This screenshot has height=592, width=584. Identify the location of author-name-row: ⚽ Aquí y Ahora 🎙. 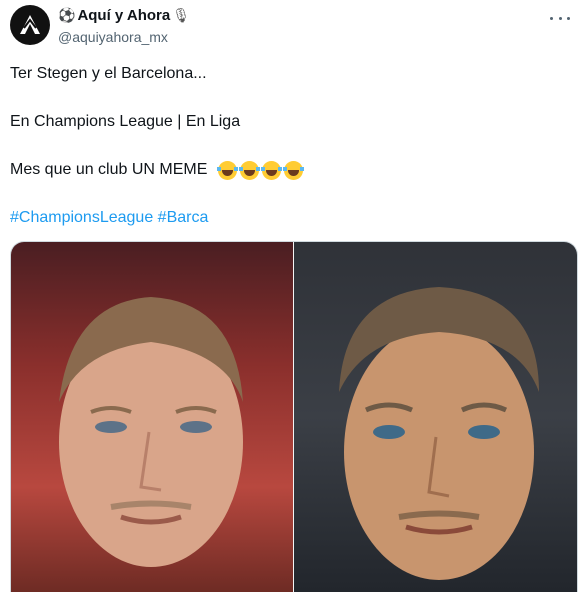
(124, 15).